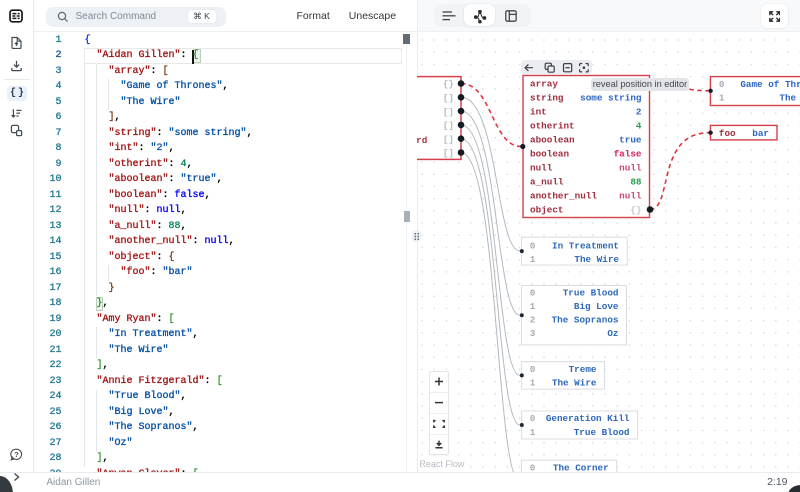 This screenshot has height=492, width=800. I want to click on svg-text: Oz, so click(612, 333).